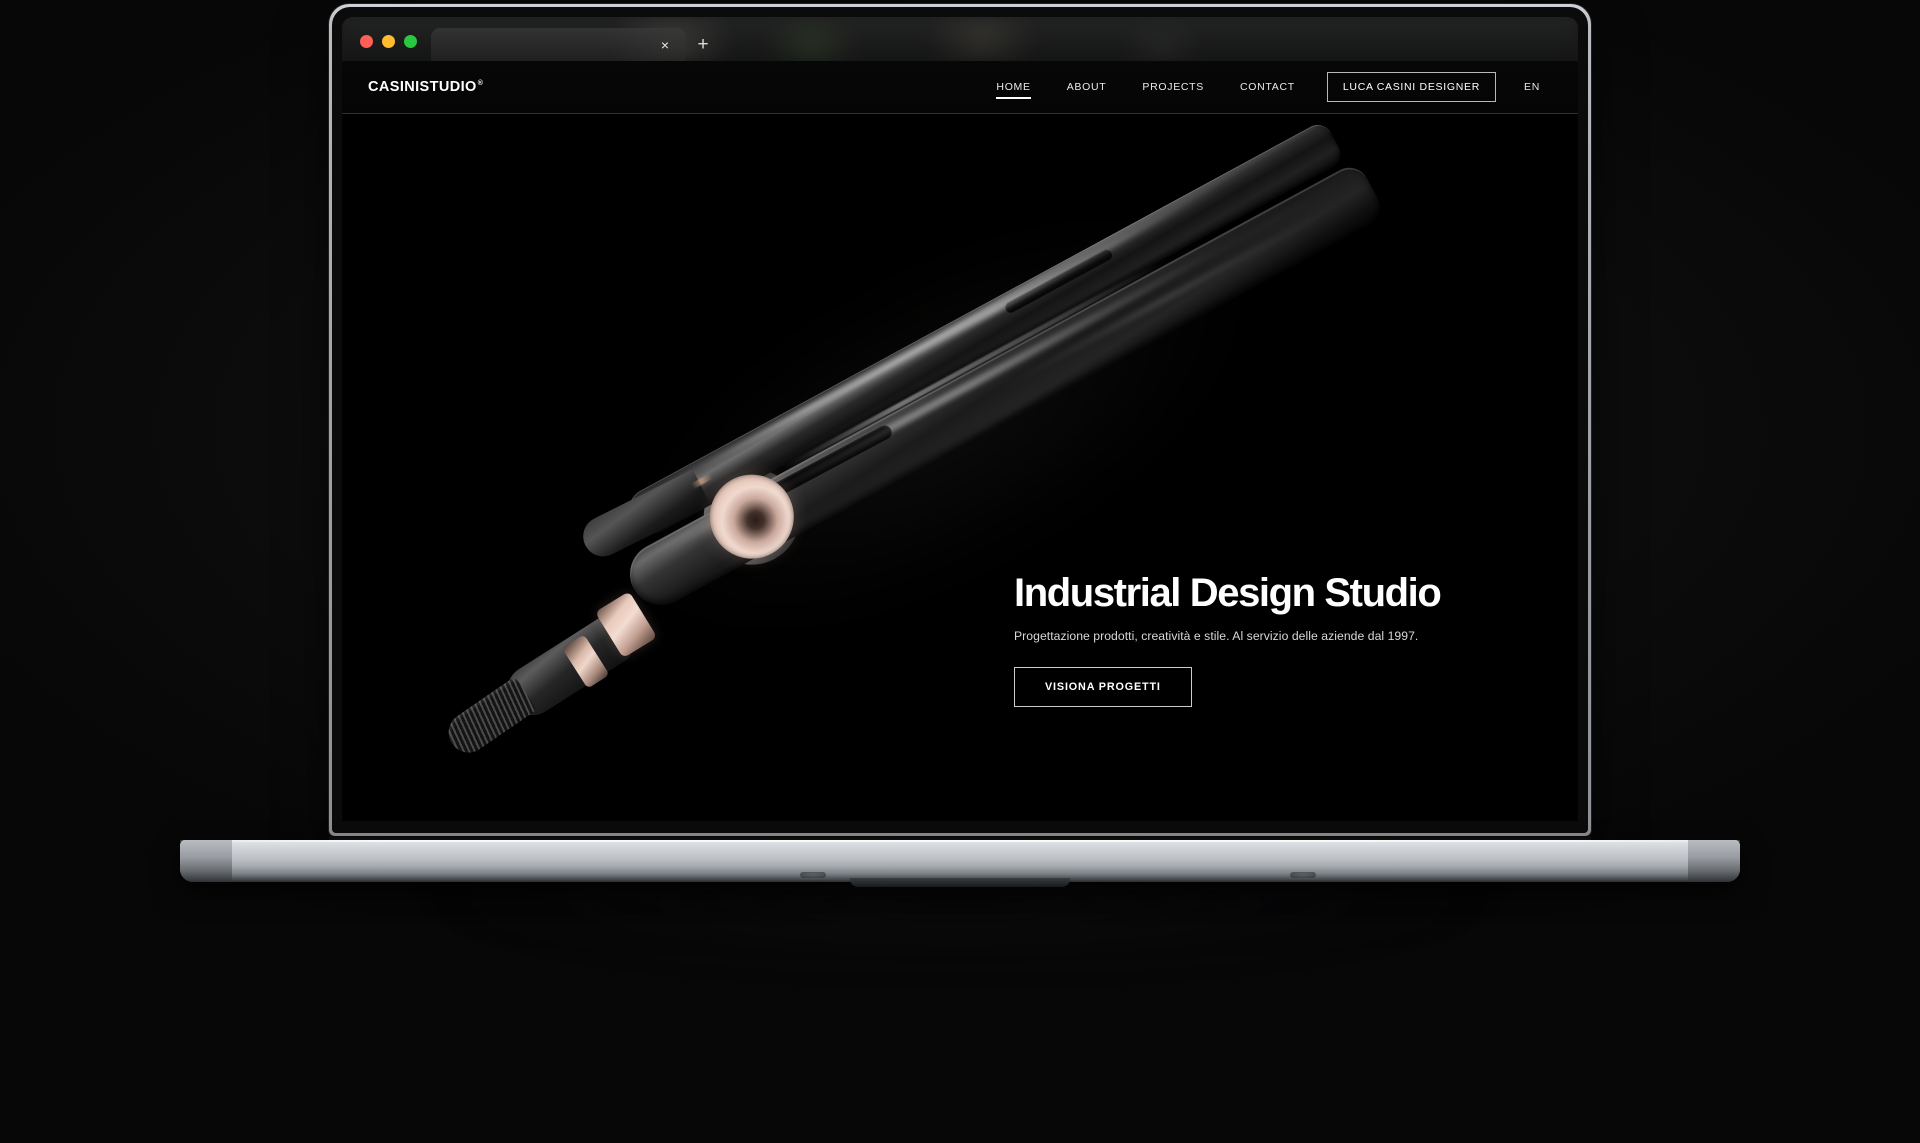 This screenshot has height=1143, width=1920. Describe the element at coordinates (960, 39) in the screenshot. I see `browser-chrome: × +` at that location.